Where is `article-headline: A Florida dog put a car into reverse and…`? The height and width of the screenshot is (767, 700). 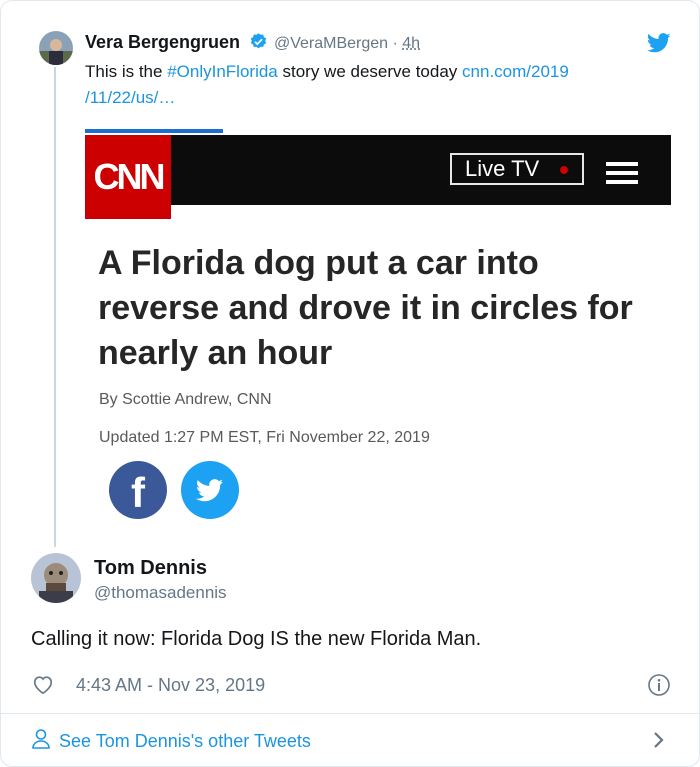
article-headline: A Florida dog put a car into reverse and… is located at coordinates (365, 308).